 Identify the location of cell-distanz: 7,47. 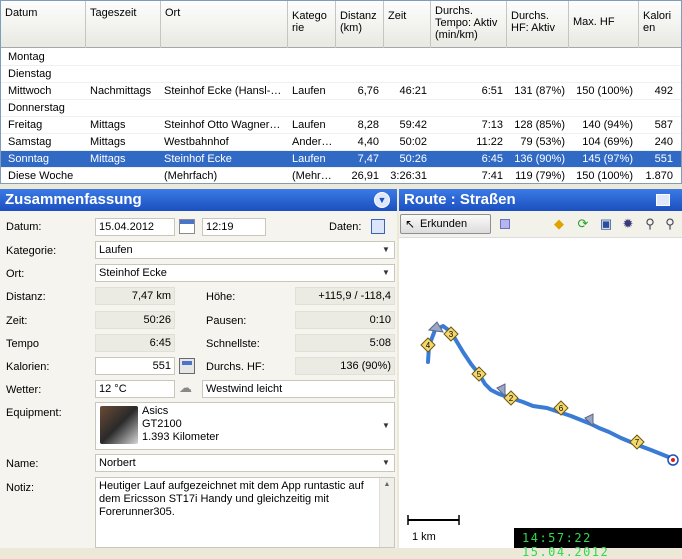
(368, 159).